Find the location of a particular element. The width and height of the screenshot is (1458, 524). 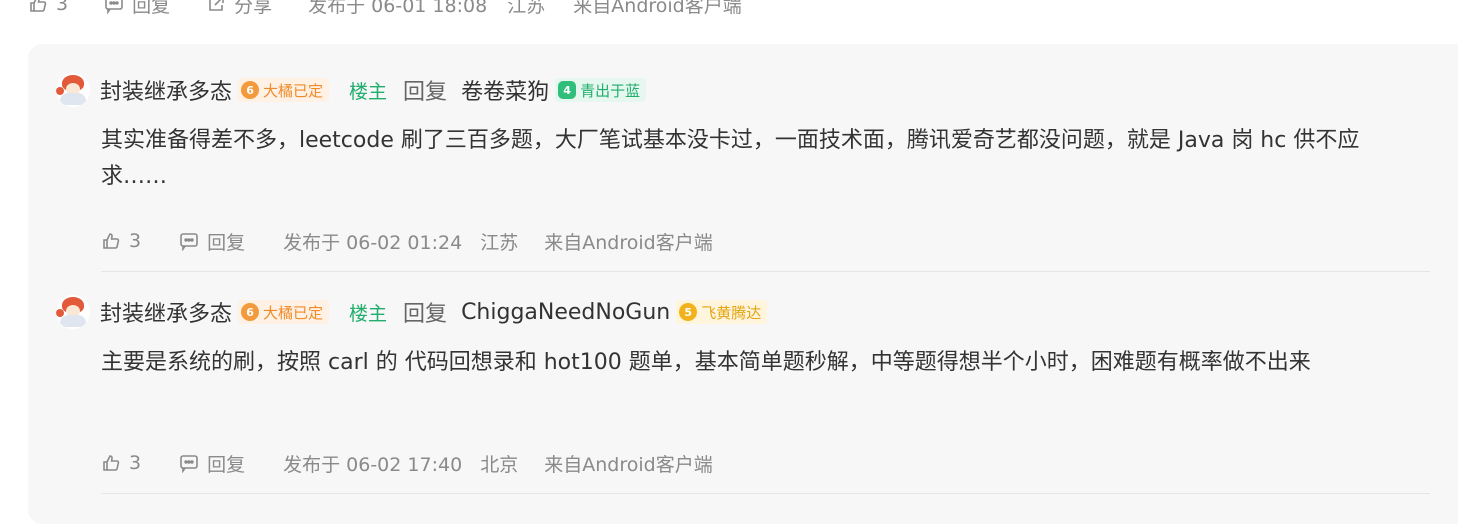

reply-action-bar: 3 回复 发布于 06-02 17:40 北京 来自Android客户端 is located at coordinates (765, 463).